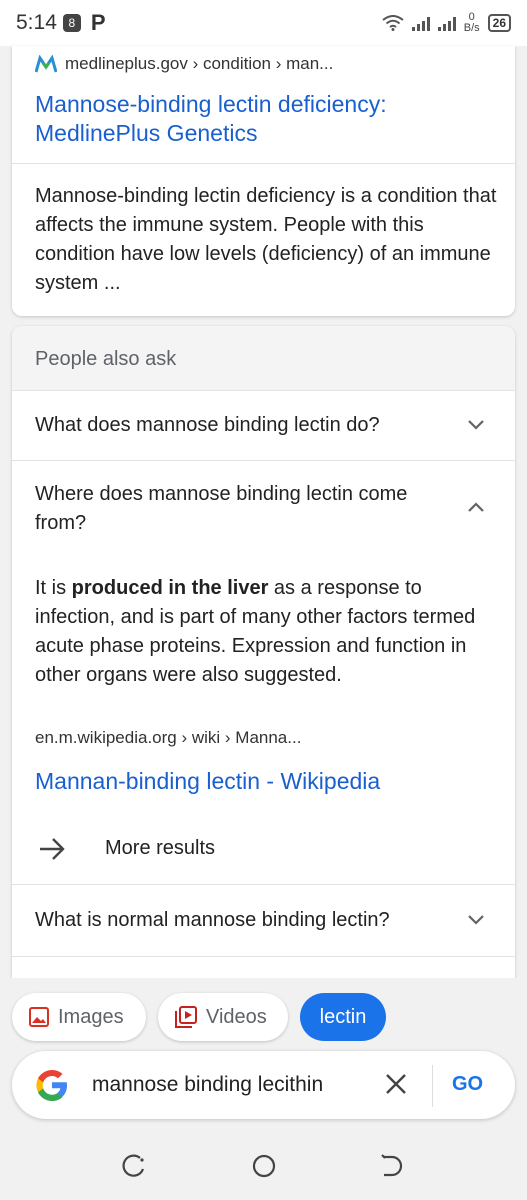 The height and width of the screenshot is (1200, 527). Describe the element at coordinates (91, 1016) in the screenshot. I see `images-chip-label: Images` at that location.